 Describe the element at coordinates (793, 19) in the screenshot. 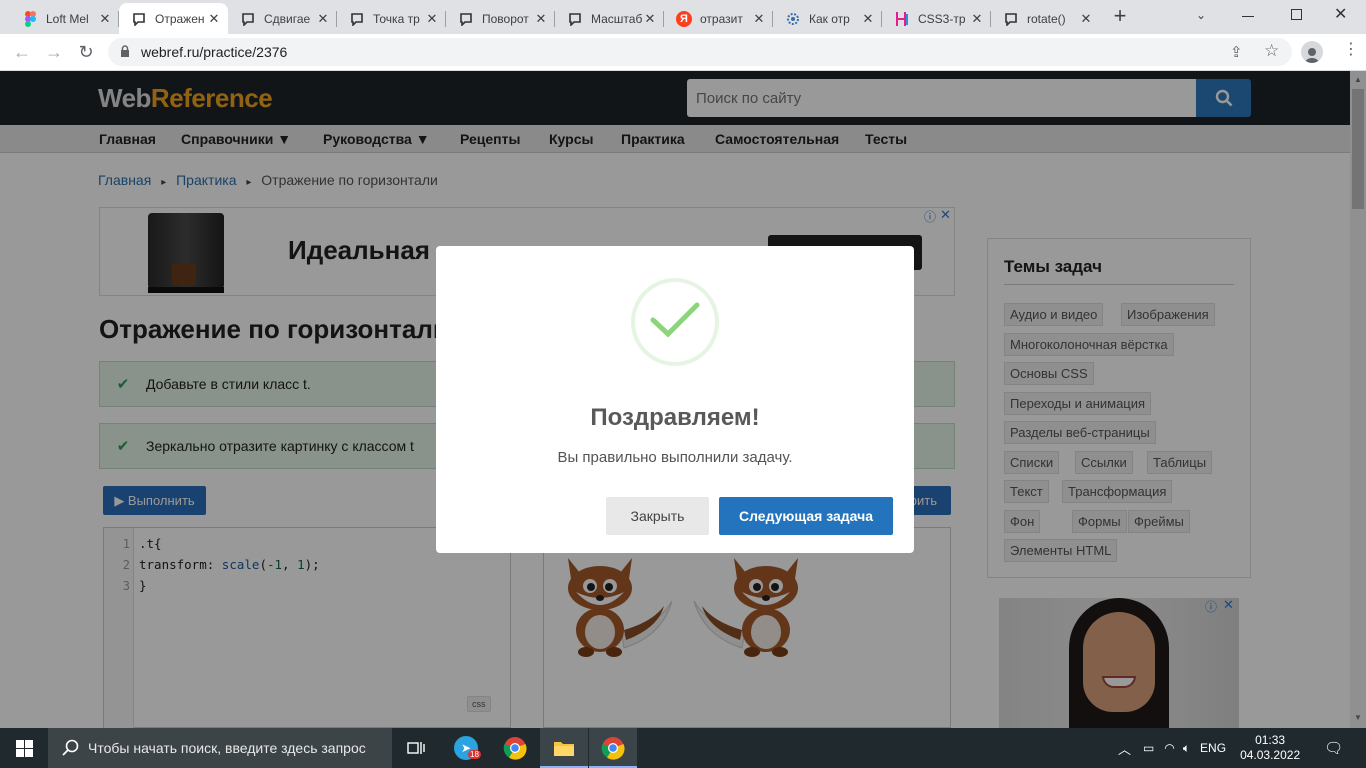

I see `gear-icon` at that location.